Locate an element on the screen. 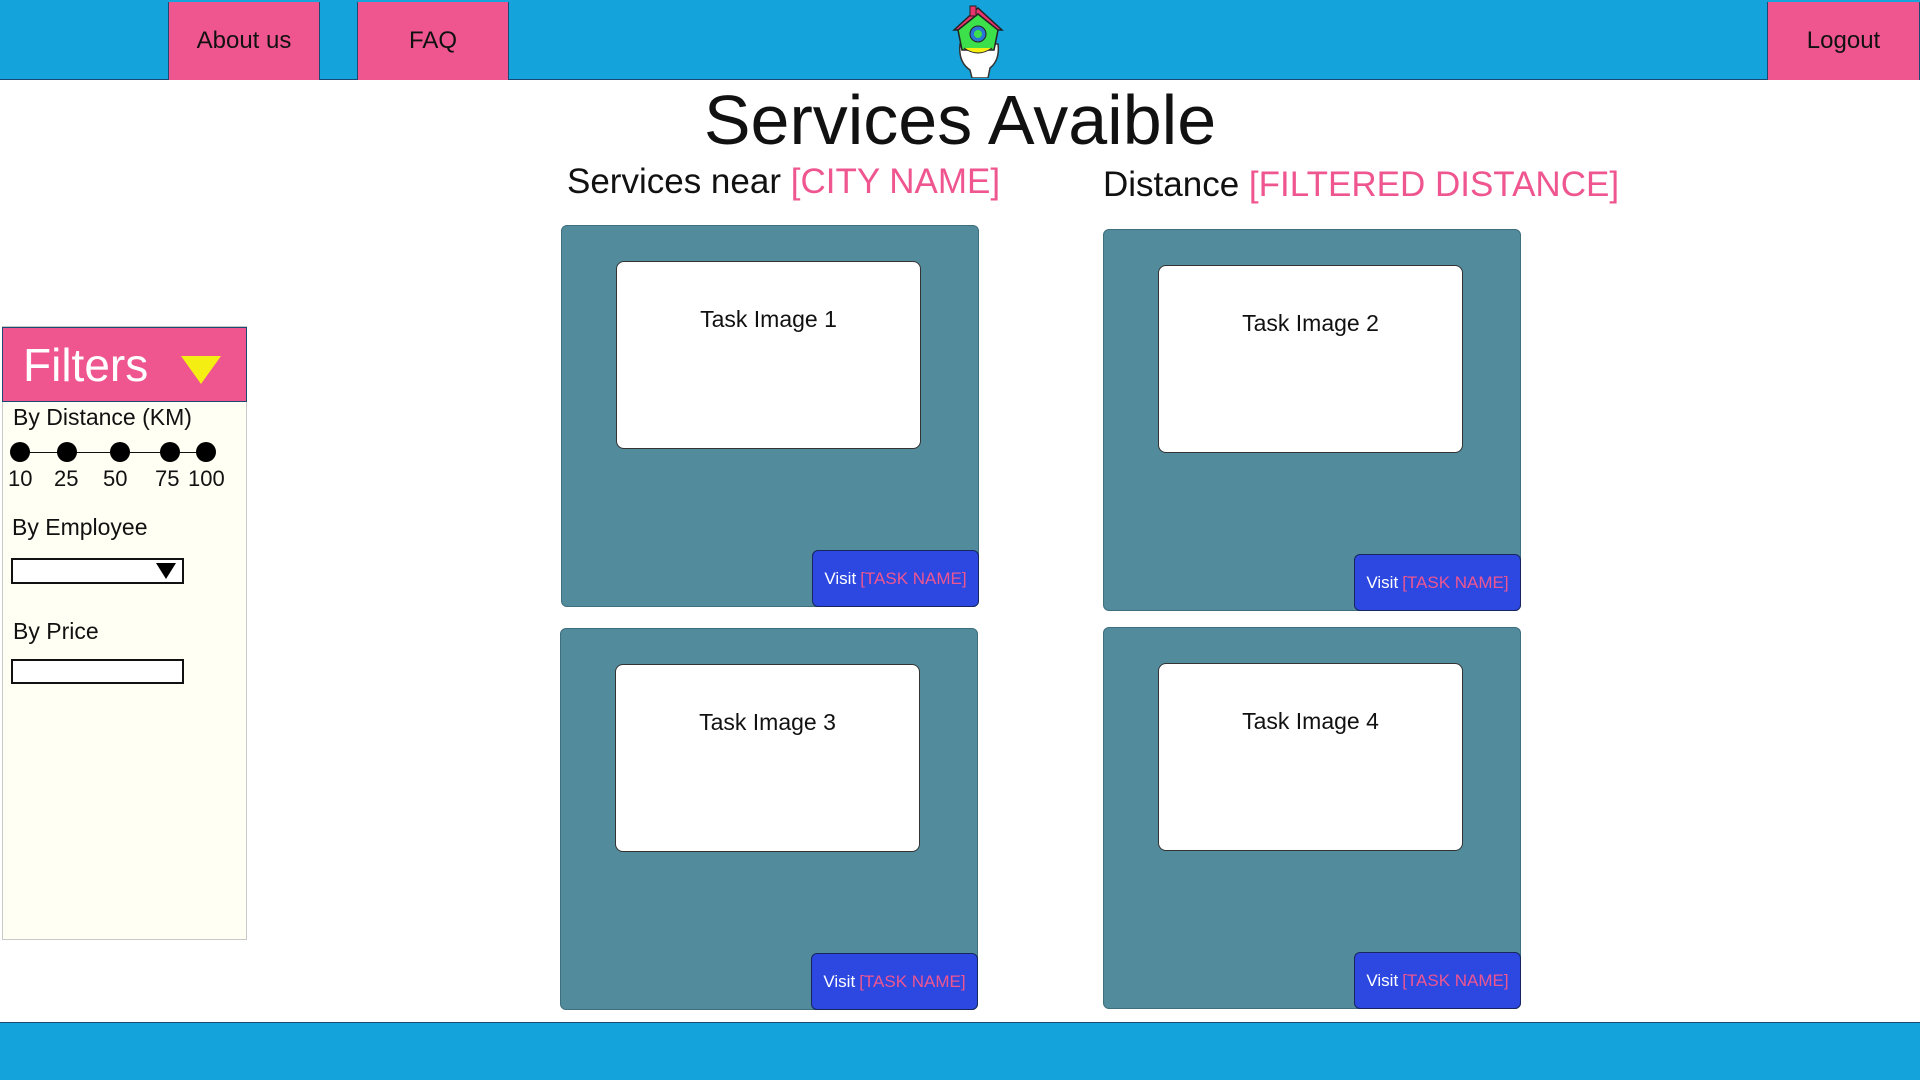  city-name-placeholder: [CITY NAME] is located at coordinates (895, 181).